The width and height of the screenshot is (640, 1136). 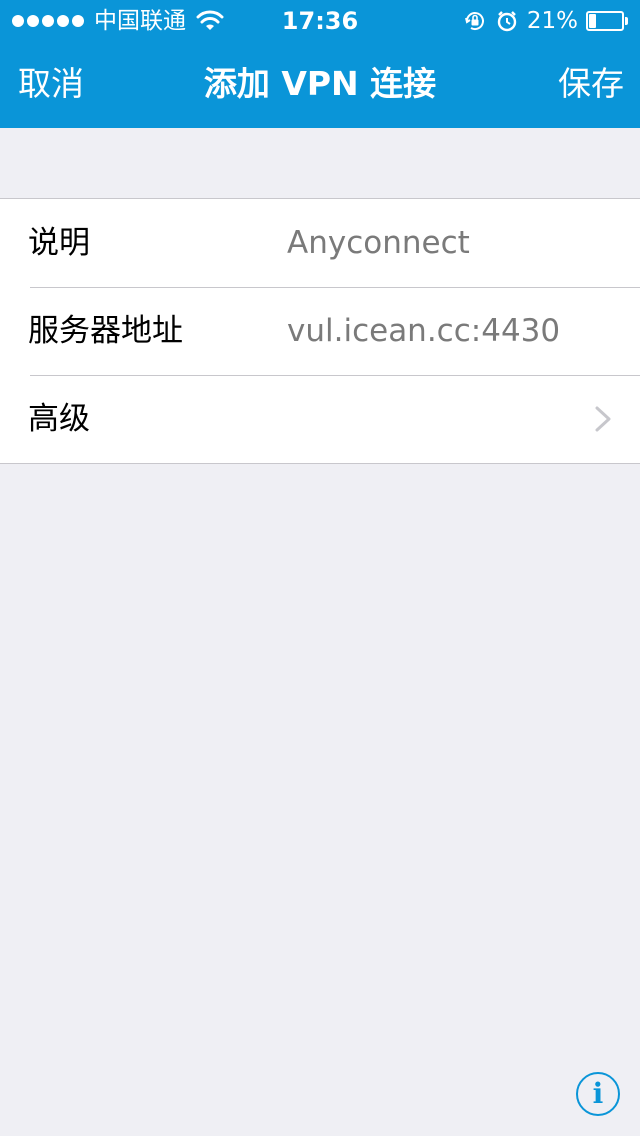 I want to click on description-row: 说明, so click(x=320, y=243).